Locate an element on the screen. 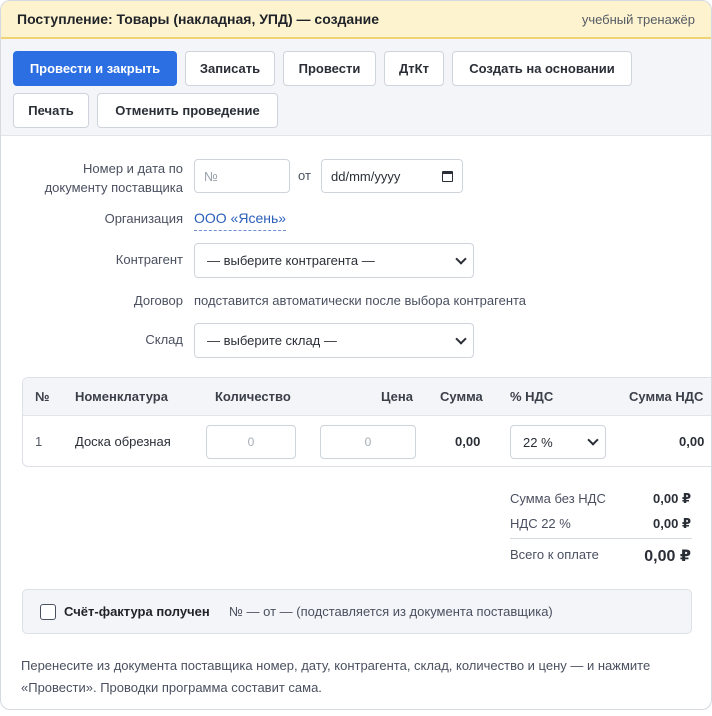 The image size is (712, 716). vat-rate-select: 22 % is located at coordinates (558, 442).